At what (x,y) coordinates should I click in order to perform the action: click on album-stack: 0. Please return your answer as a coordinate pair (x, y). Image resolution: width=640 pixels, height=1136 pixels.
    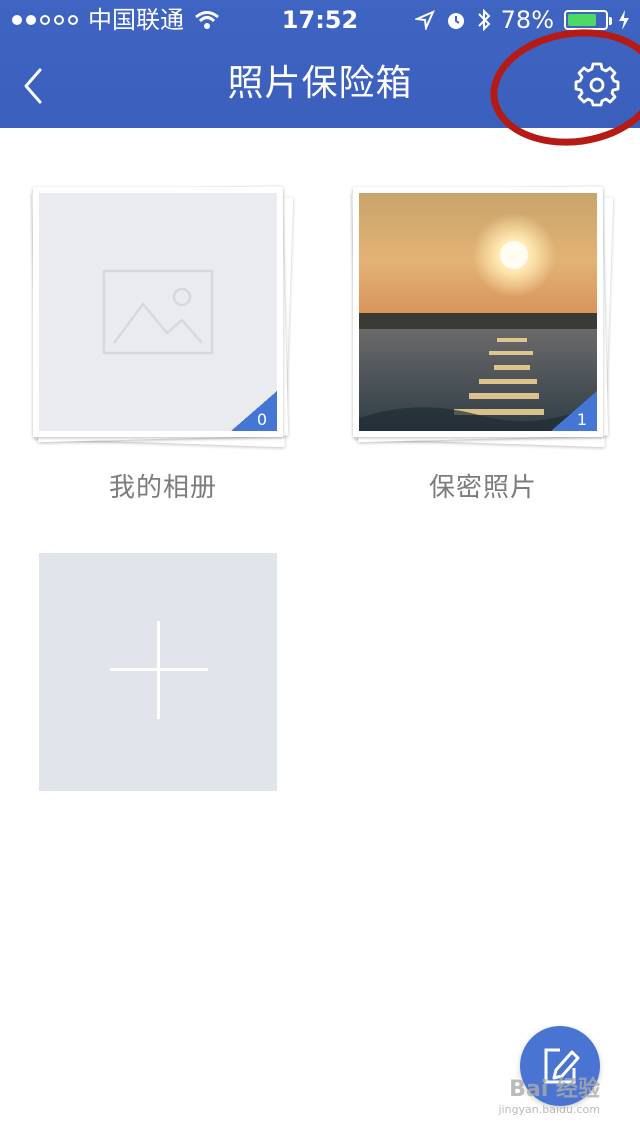
    Looking at the image, I should click on (162, 316).